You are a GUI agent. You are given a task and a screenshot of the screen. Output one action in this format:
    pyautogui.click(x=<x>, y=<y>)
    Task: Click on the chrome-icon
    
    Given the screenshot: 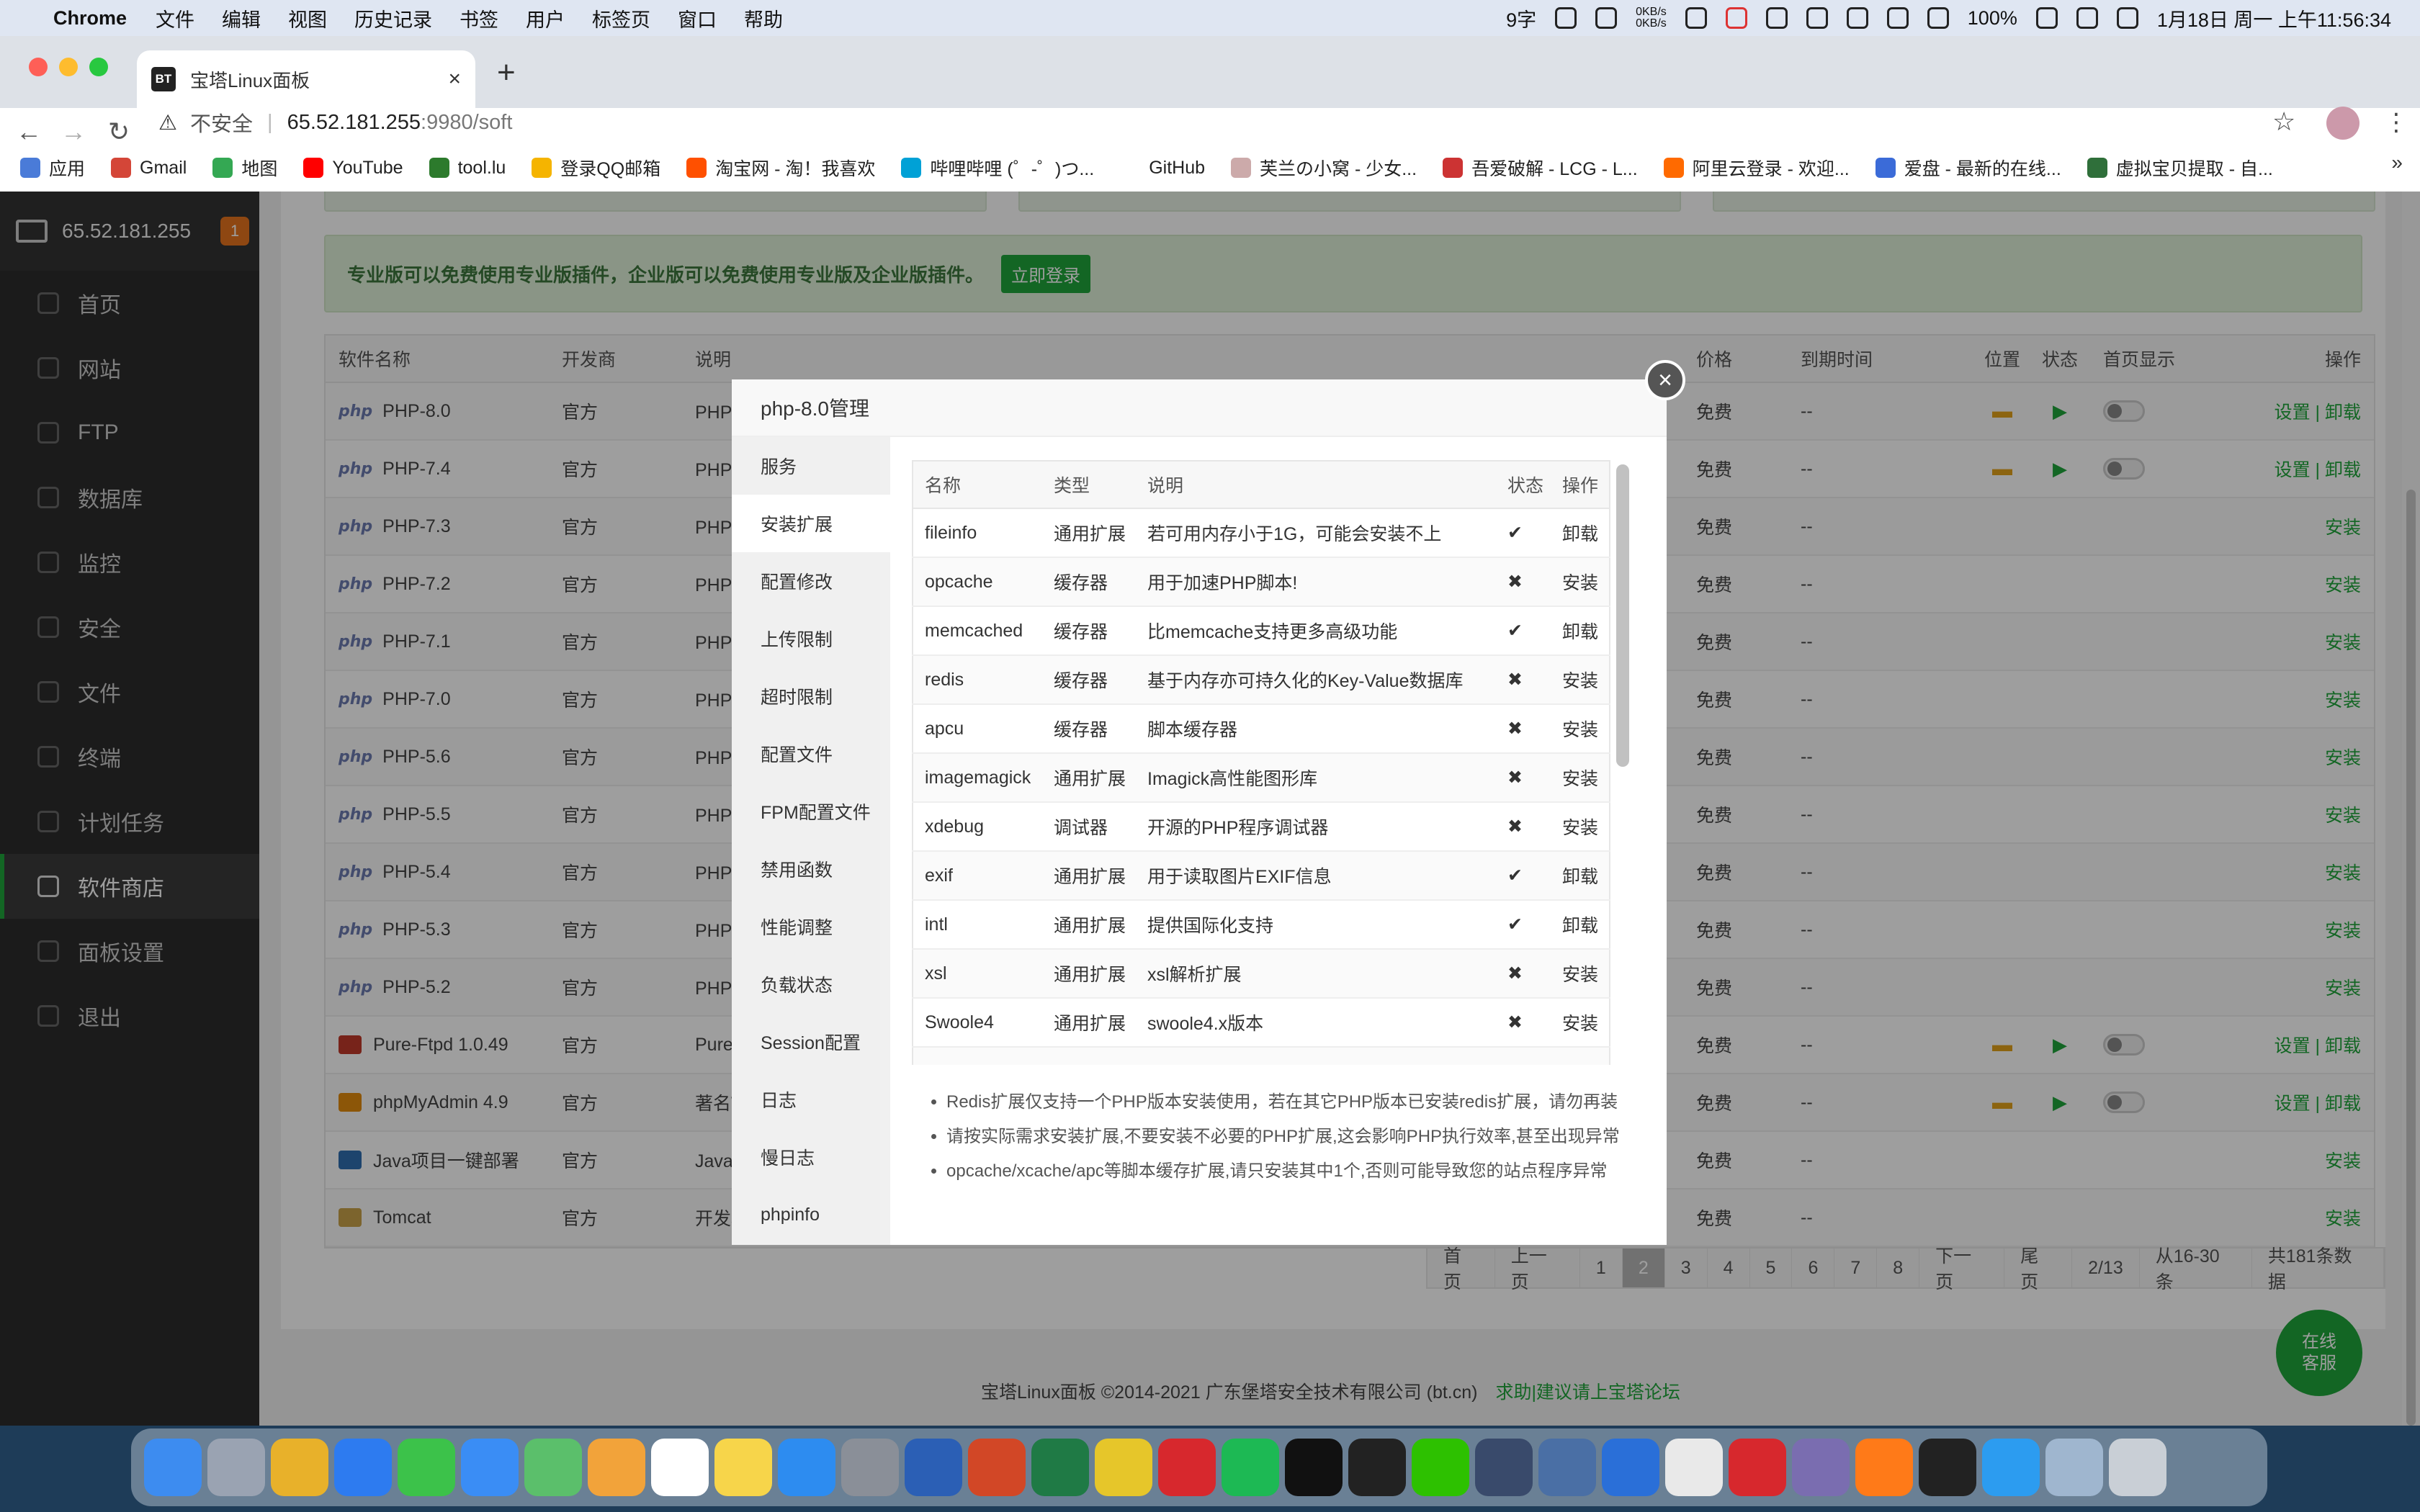 What is the action you would take?
    pyautogui.click(x=299, y=1467)
    